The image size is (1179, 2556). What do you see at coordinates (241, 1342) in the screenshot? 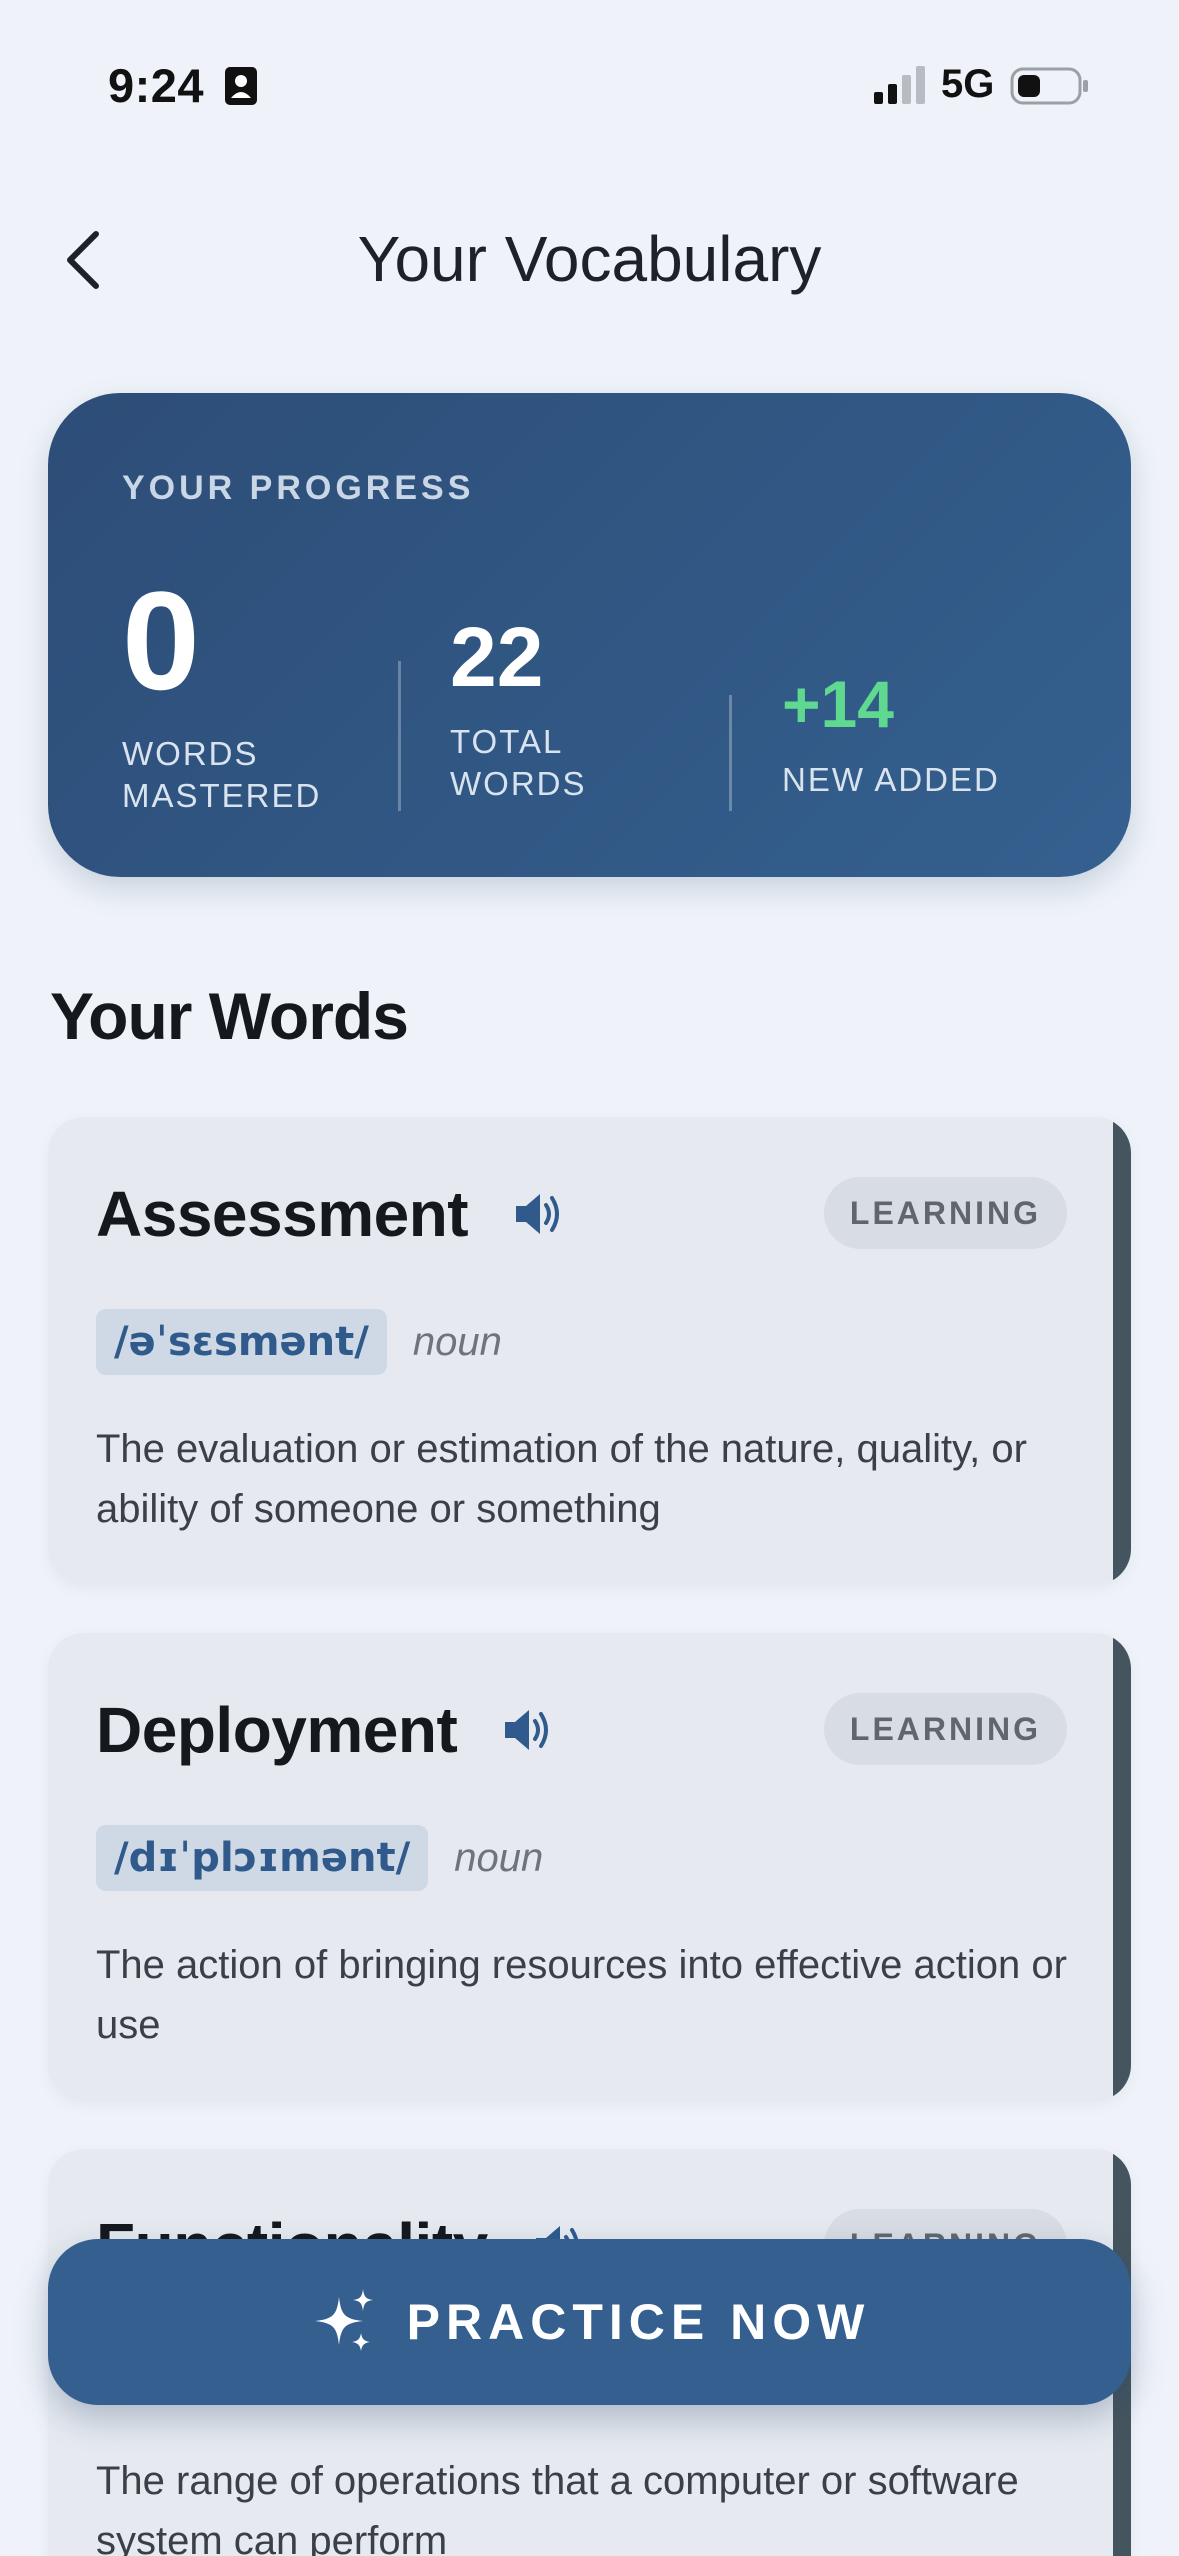
I see `phonetic: /əˈsɛsmənt/` at bounding box center [241, 1342].